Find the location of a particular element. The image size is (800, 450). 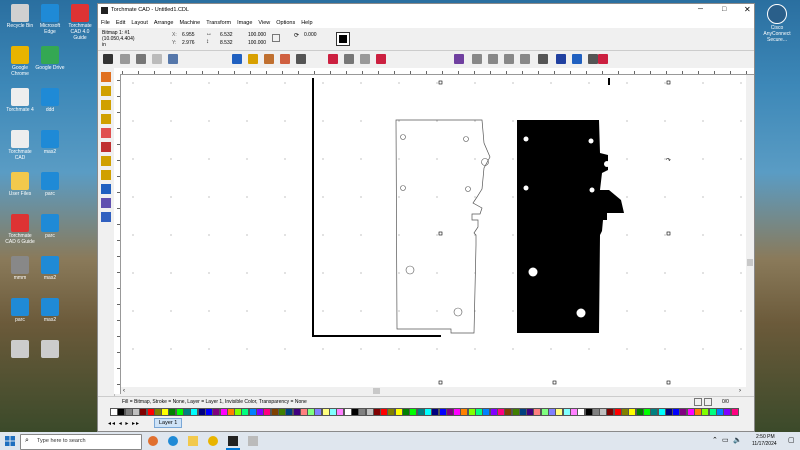

layer-tab: Layer 1 is located at coordinates (168, 423).